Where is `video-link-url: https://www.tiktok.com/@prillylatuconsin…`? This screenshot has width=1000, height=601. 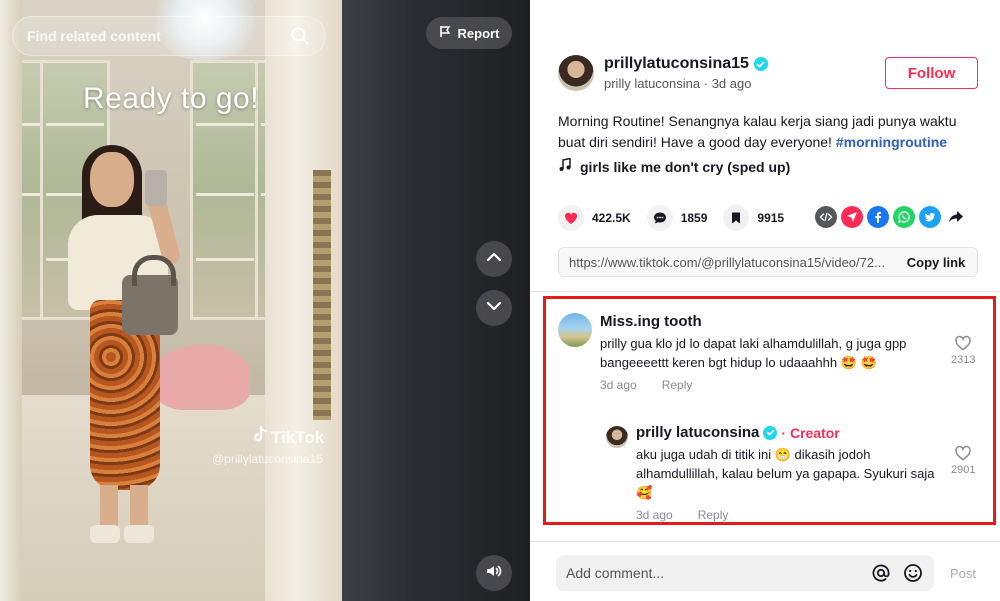
video-link-url: https://www.tiktok.com/@prillylatuconsin… is located at coordinates (732, 262).